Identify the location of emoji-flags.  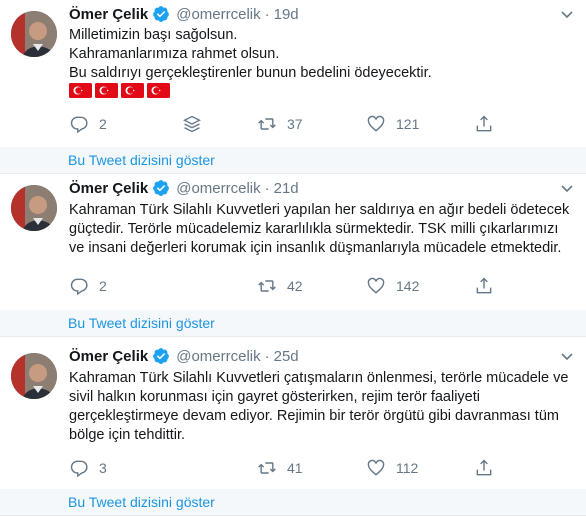
(119, 90).